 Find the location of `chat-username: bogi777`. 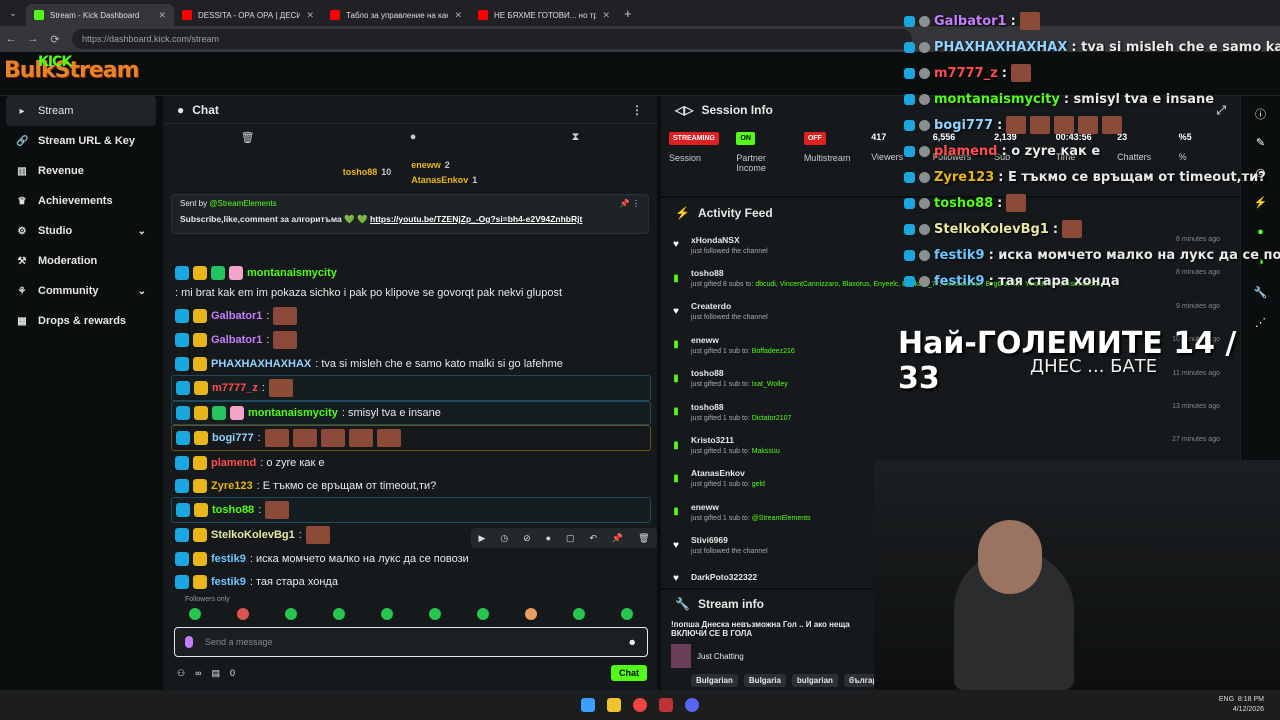

chat-username: bogi777 is located at coordinates (233, 438).